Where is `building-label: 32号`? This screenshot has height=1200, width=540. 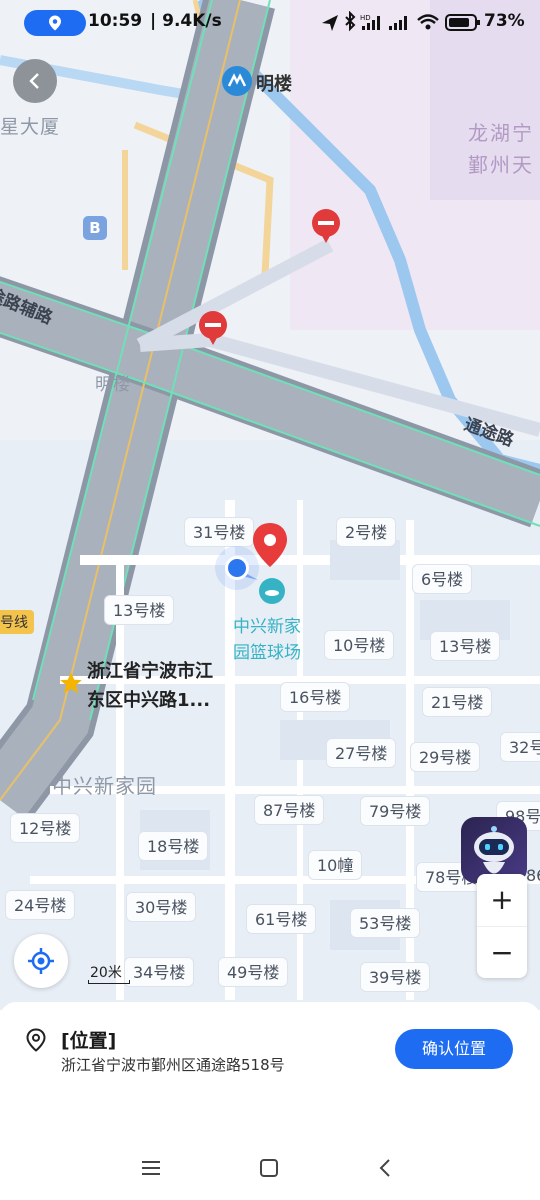
building-label: 32号 is located at coordinates (520, 747).